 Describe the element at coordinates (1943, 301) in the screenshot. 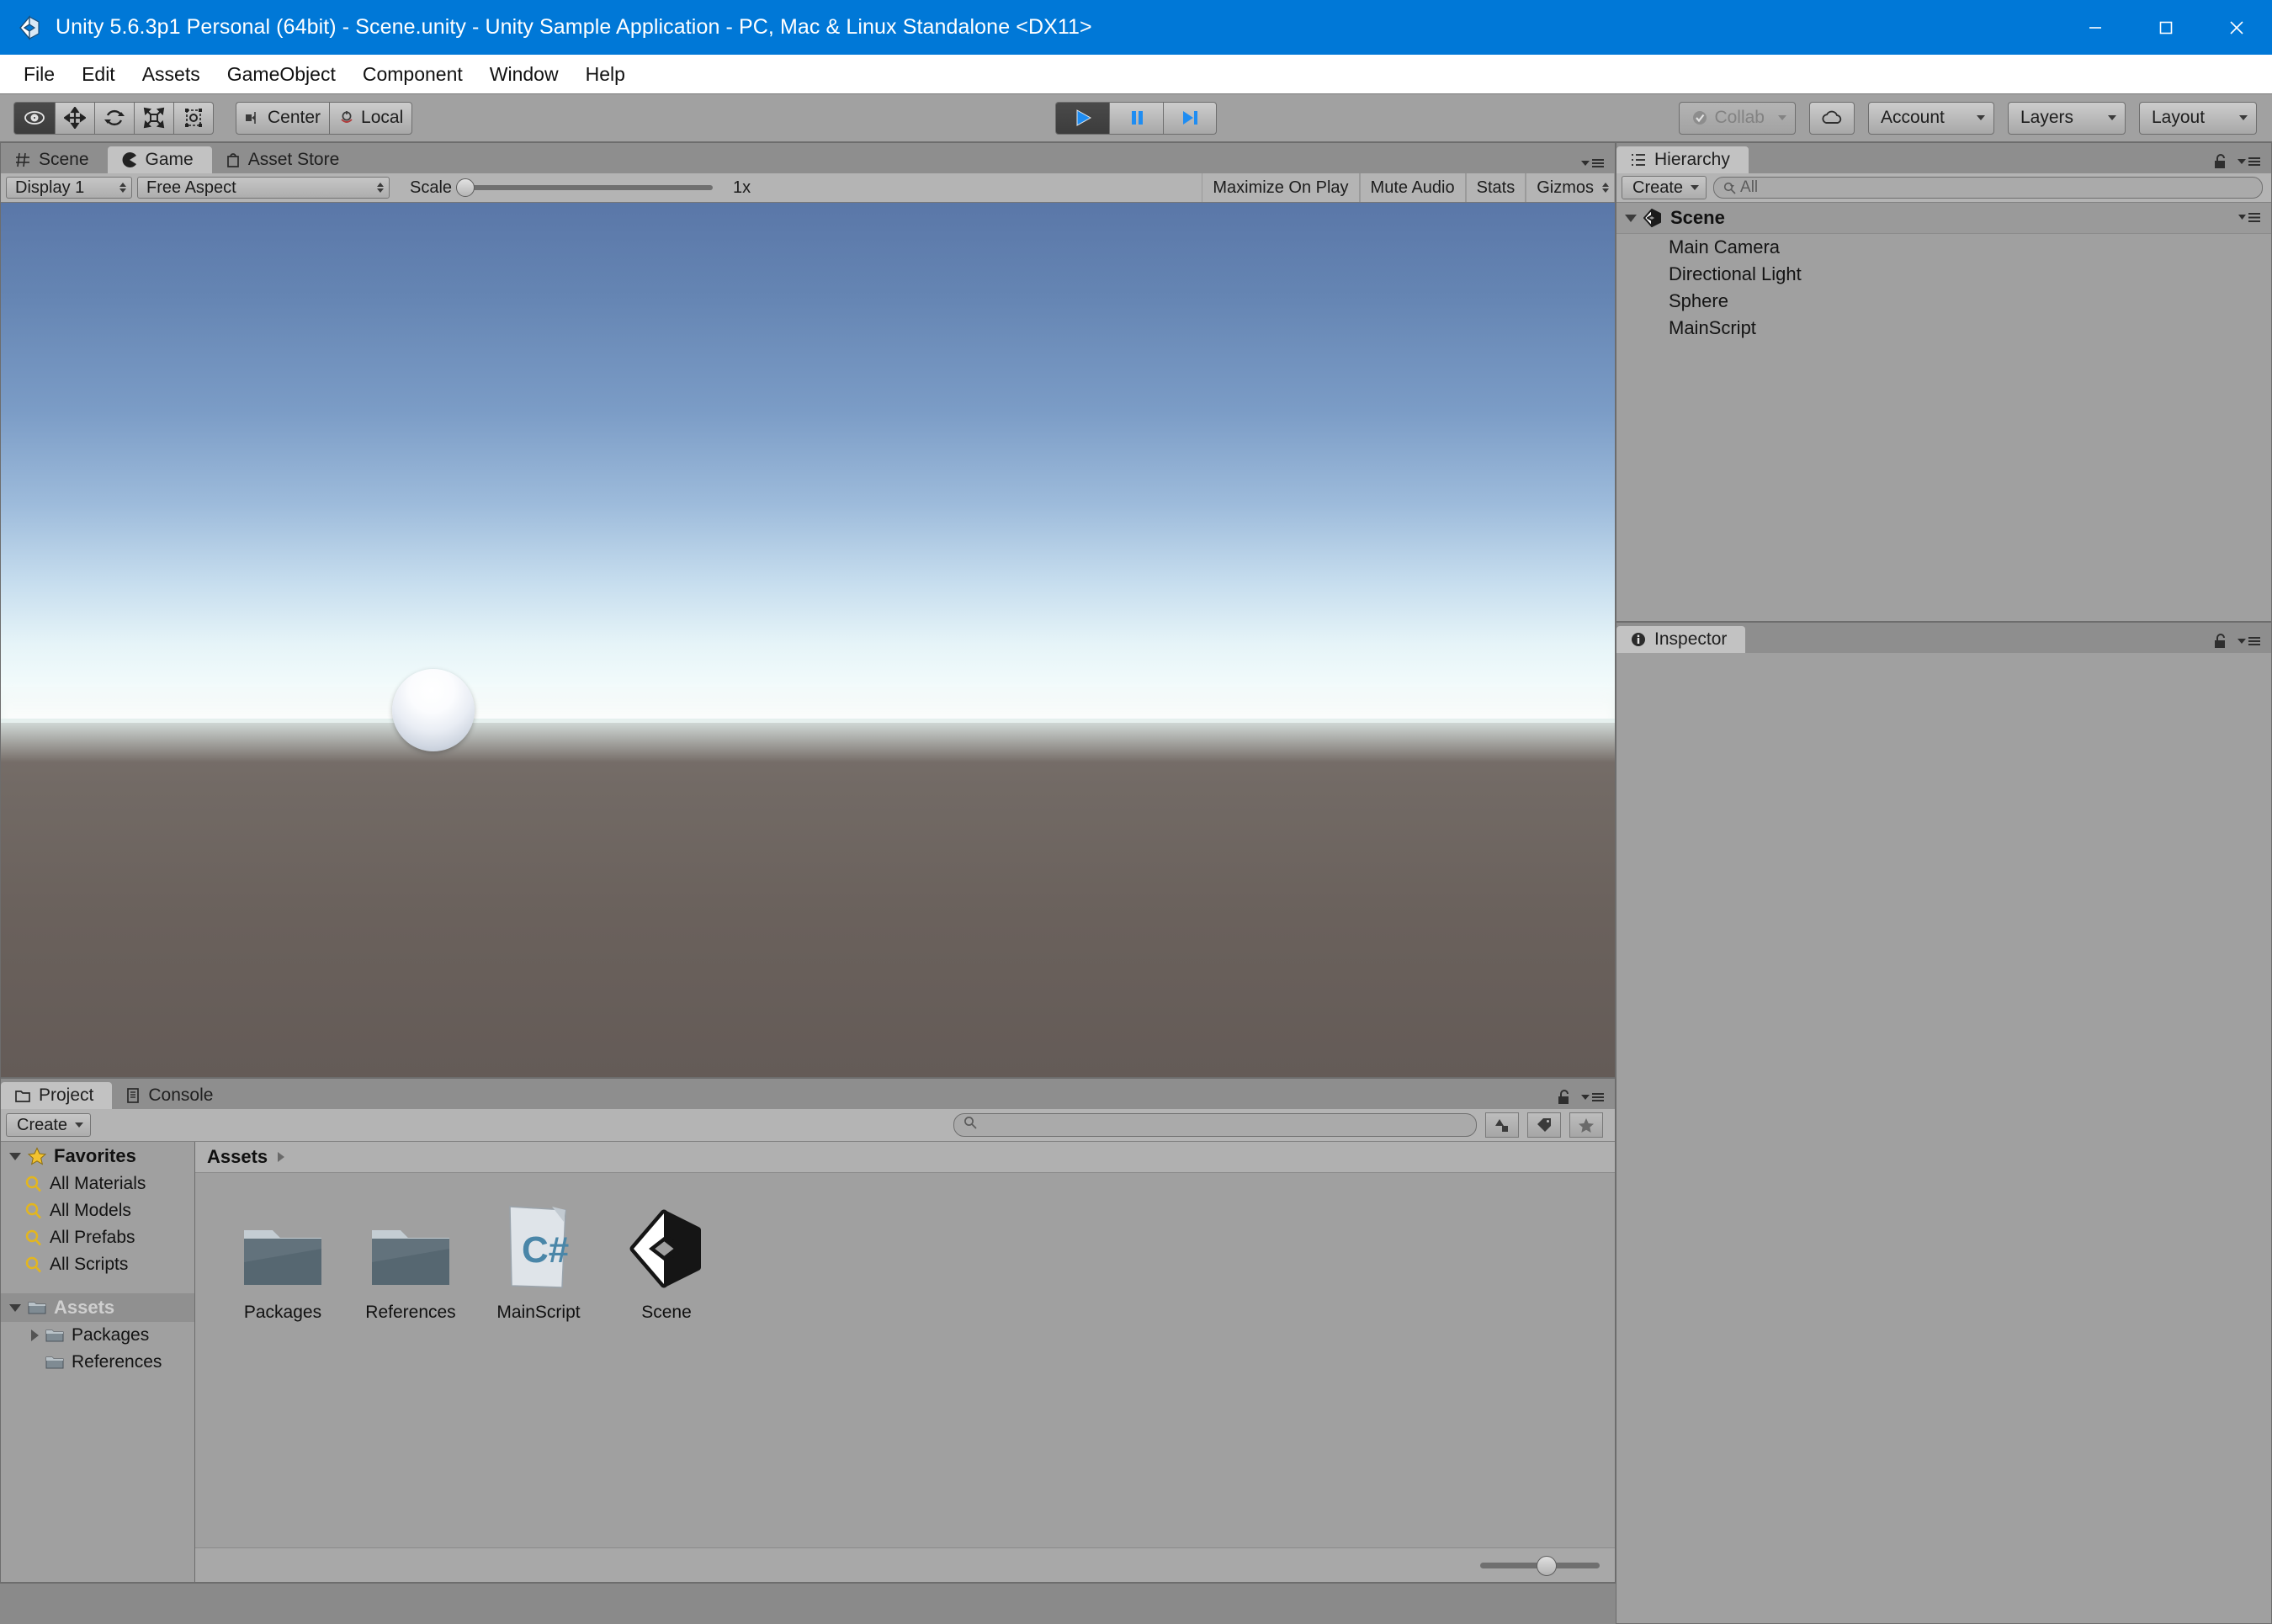

I see `hierarchy-item-sphere: Sphere` at that location.